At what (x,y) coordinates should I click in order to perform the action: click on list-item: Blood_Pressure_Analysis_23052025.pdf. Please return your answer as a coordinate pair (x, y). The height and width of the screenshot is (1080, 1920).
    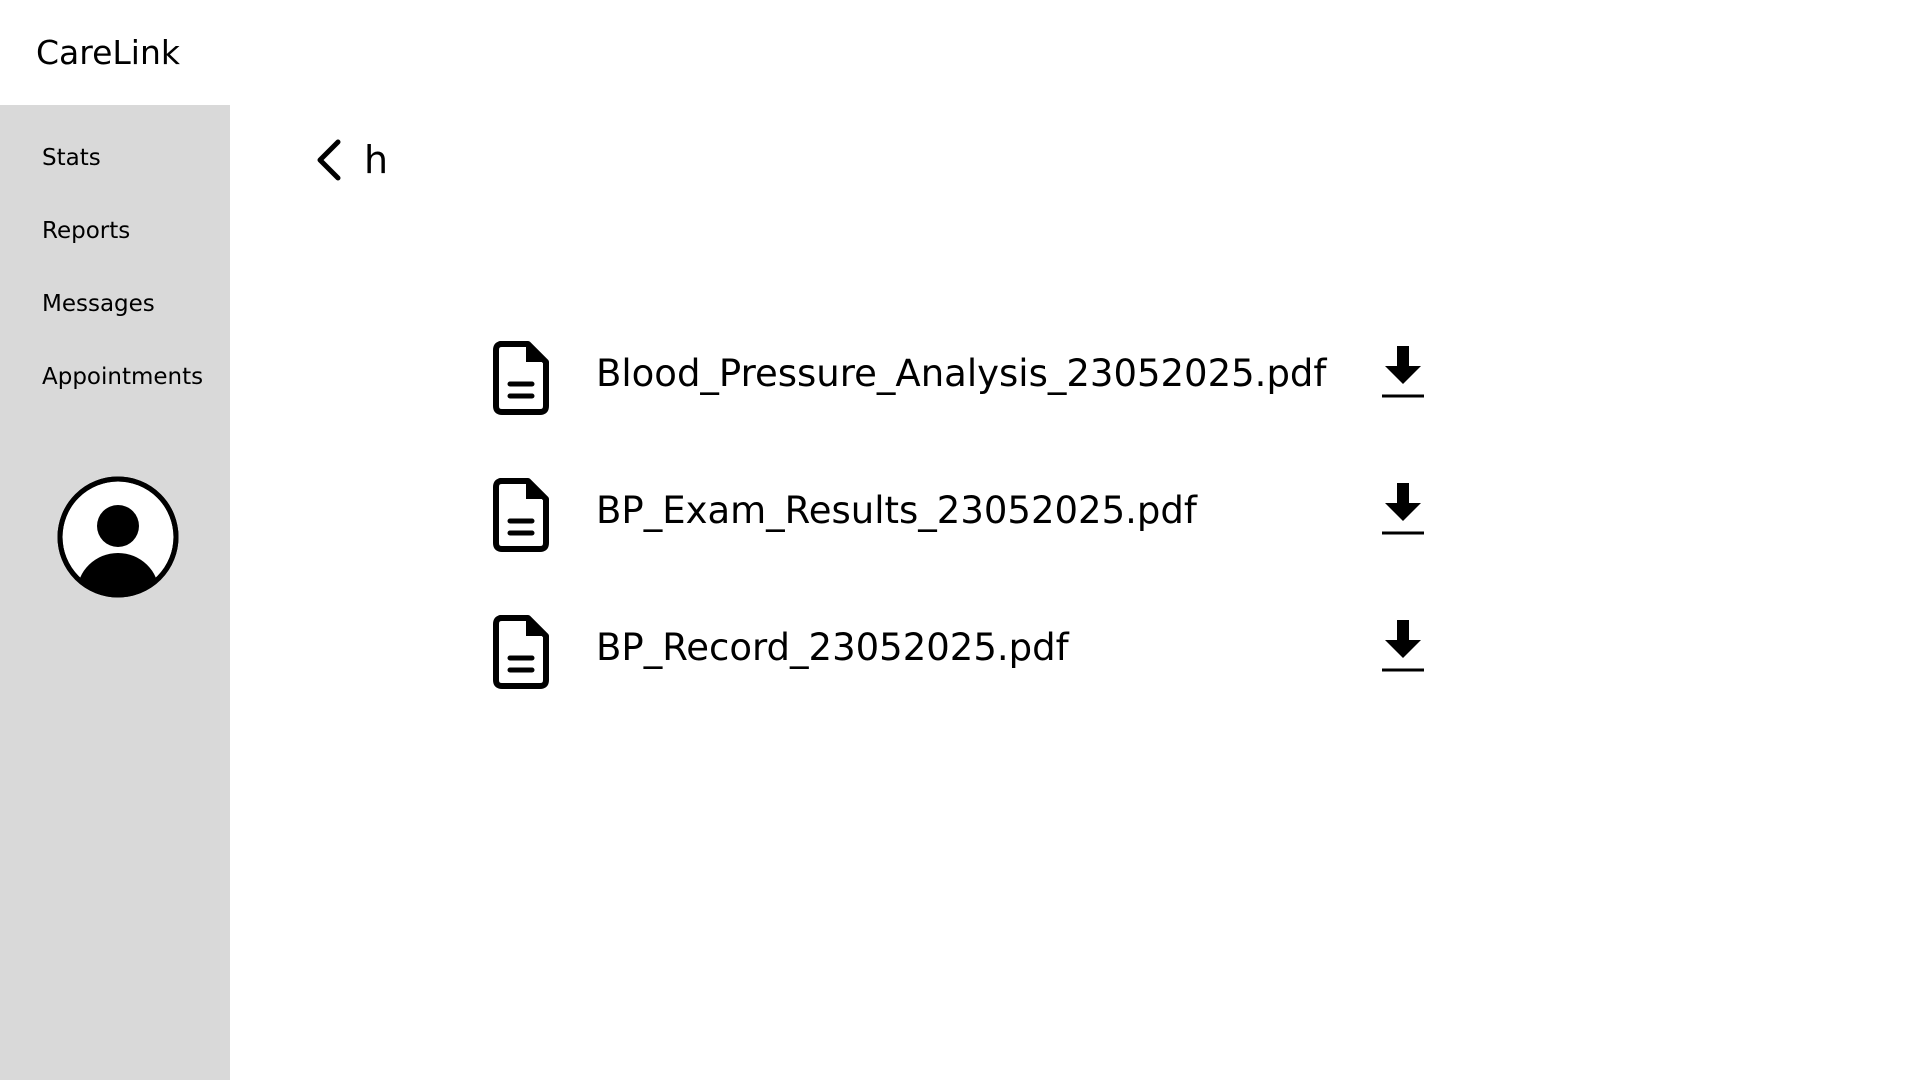
    Looking at the image, I should click on (965, 408).